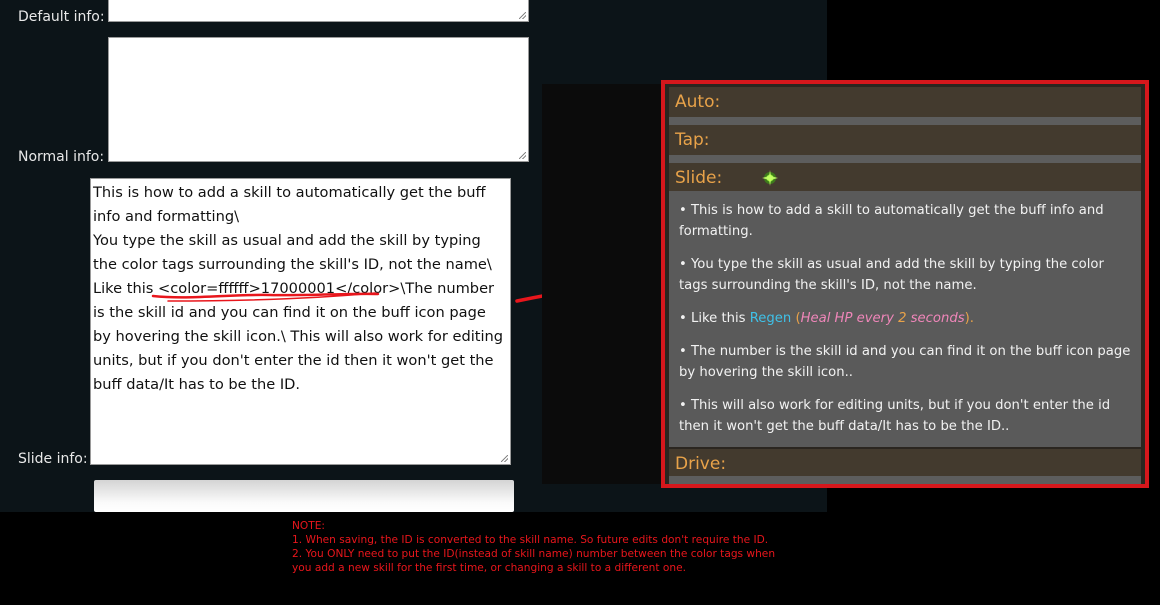  What do you see at coordinates (318, 11) in the screenshot?
I see `default-info-textarea` at bounding box center [318, 11].